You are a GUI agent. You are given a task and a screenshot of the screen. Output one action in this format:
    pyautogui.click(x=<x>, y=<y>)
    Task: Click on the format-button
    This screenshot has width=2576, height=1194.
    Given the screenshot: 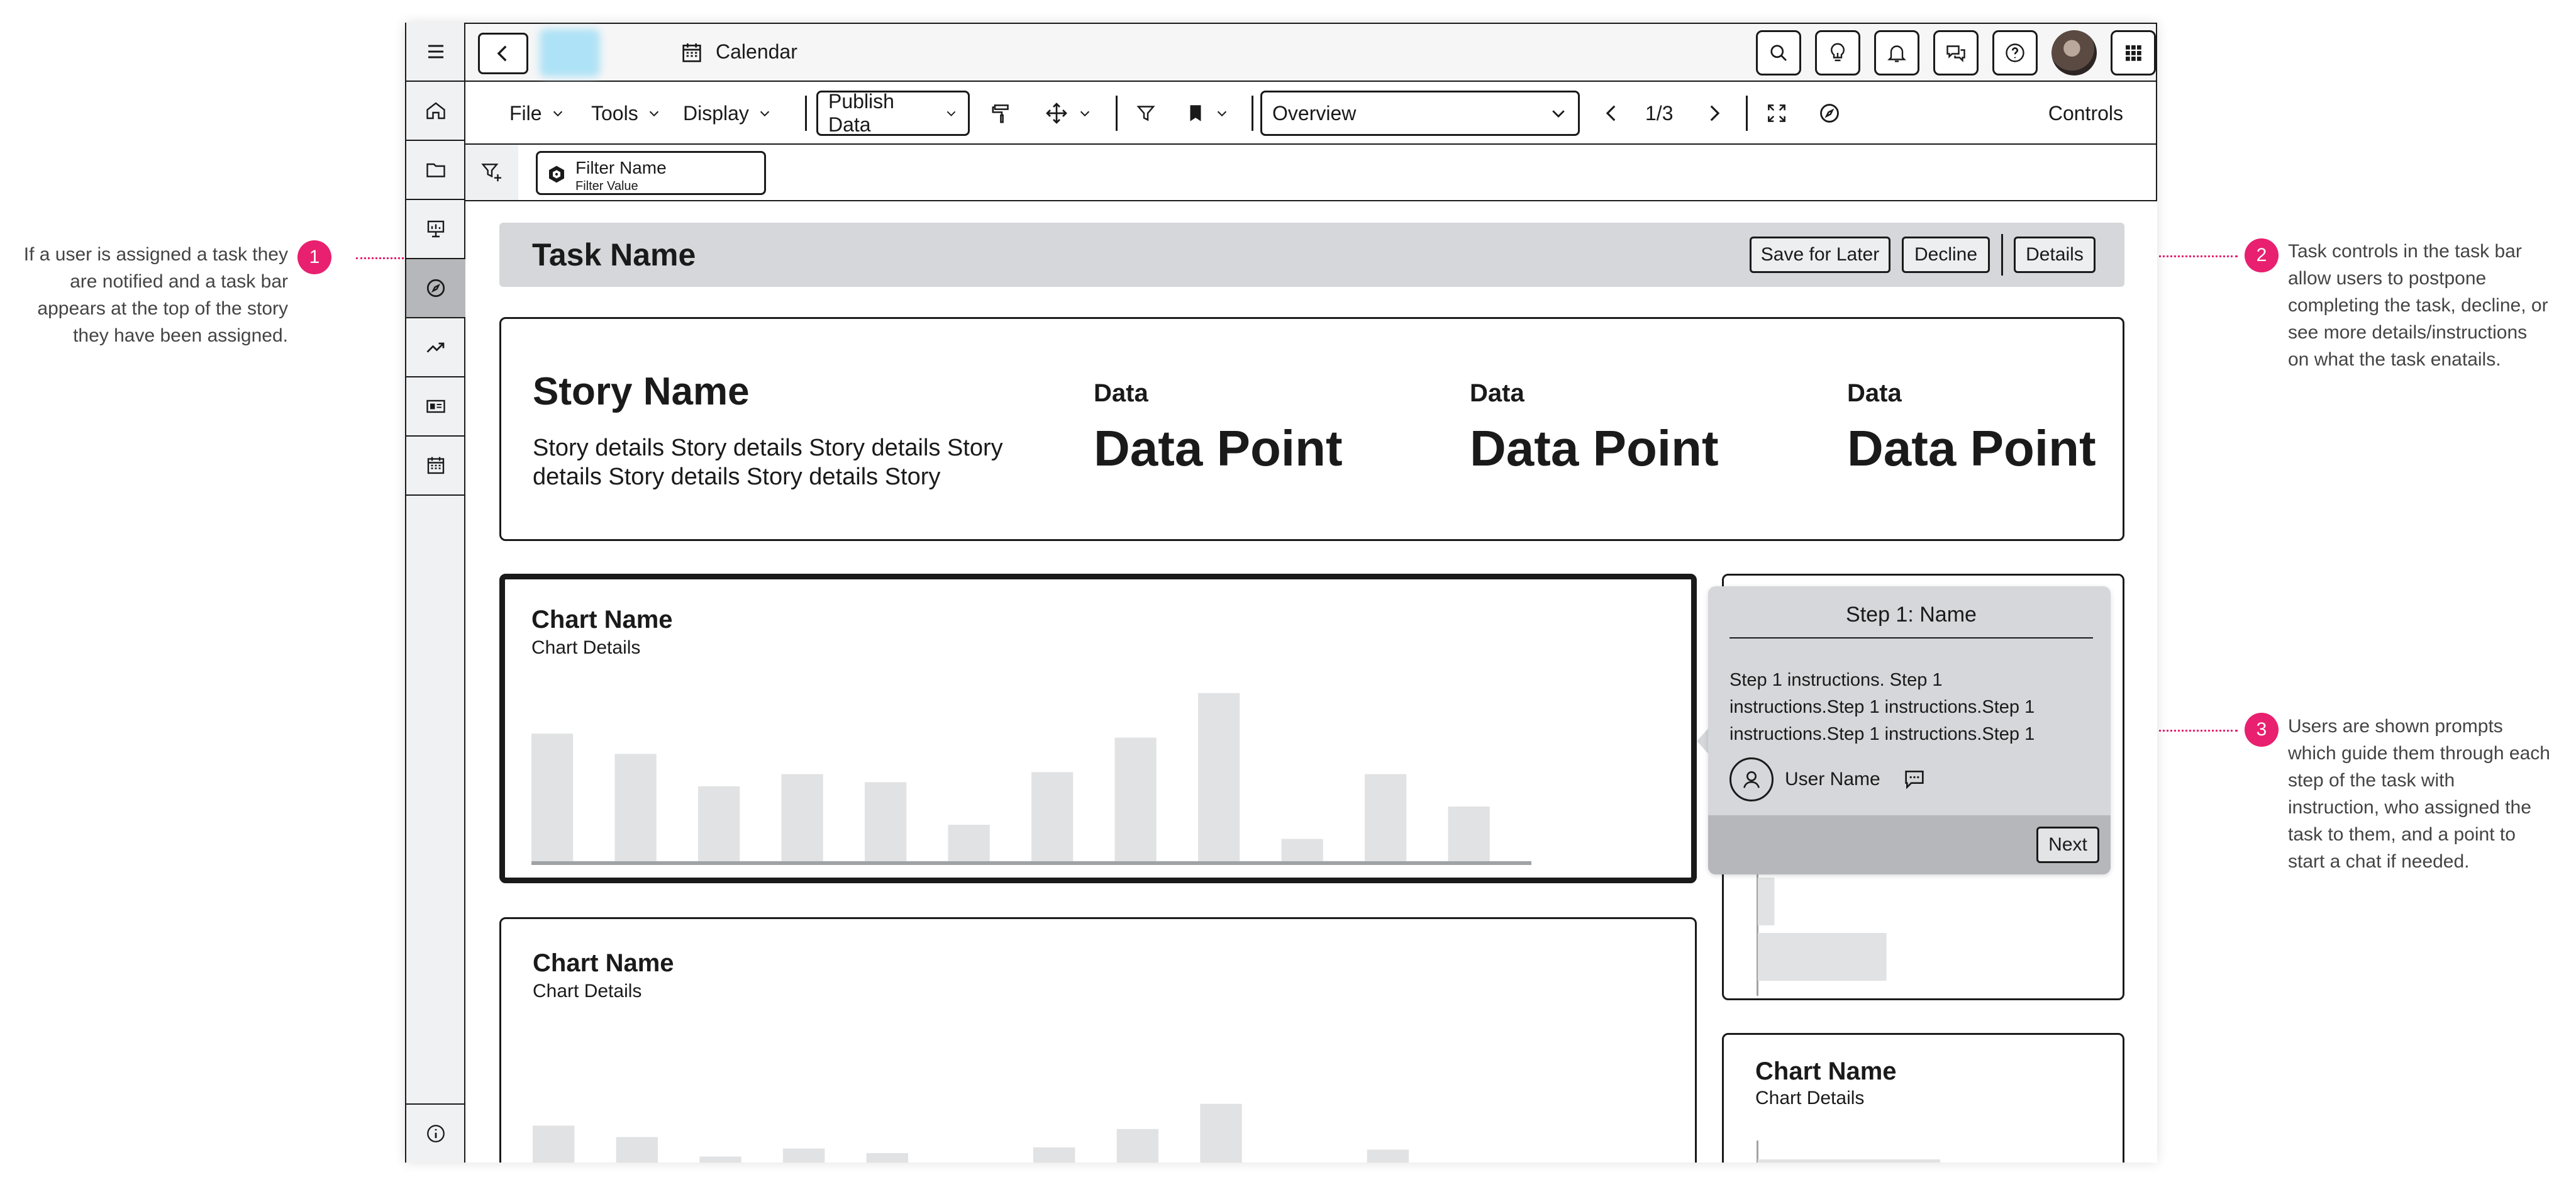 What is the action you would take?
    pyautogui.click(x=1002, y=113)
    